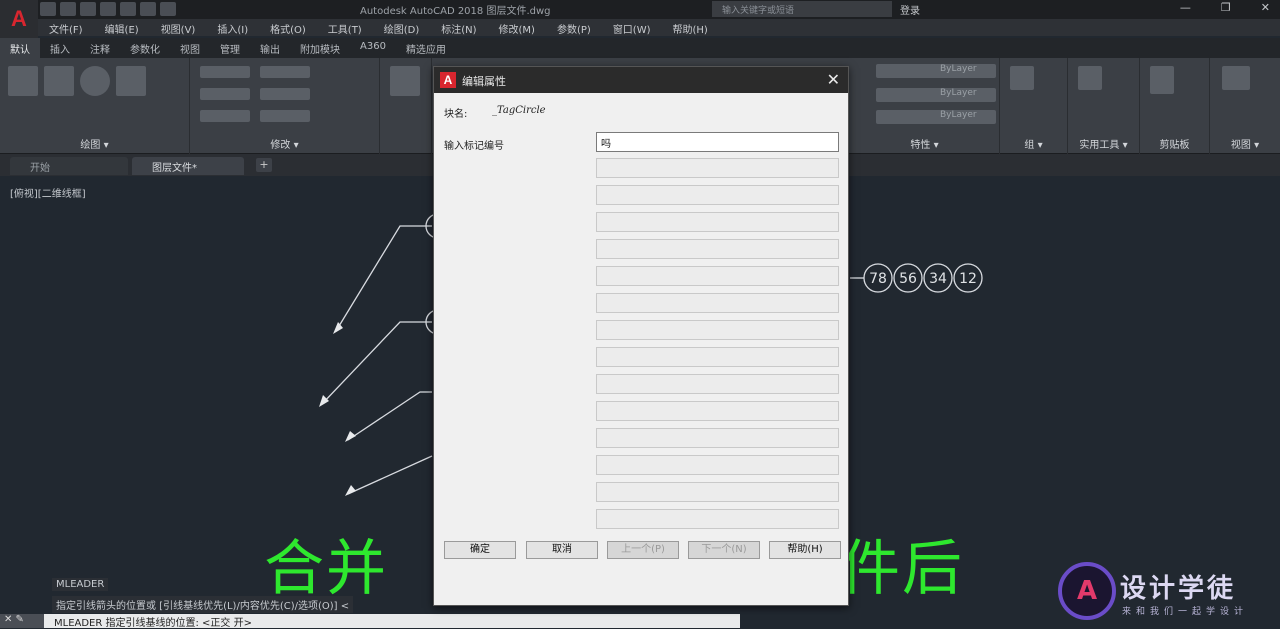 The image size is (1280, 629). Describe the element at coordinates (717, 142) in the screenshot. I see `attribute-value-field: 吗` at that location.